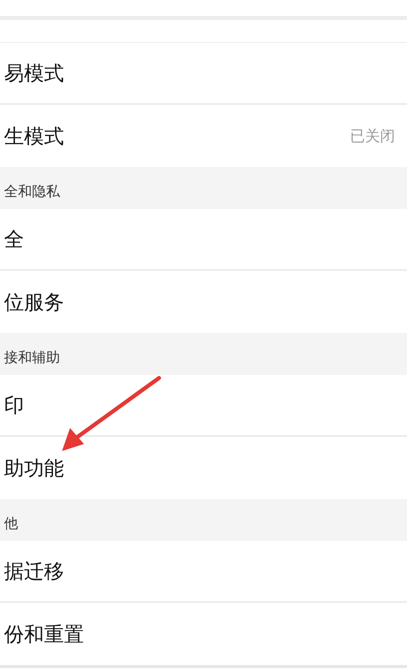  I want to click on settings-row: 助功能, so click(203, 468).